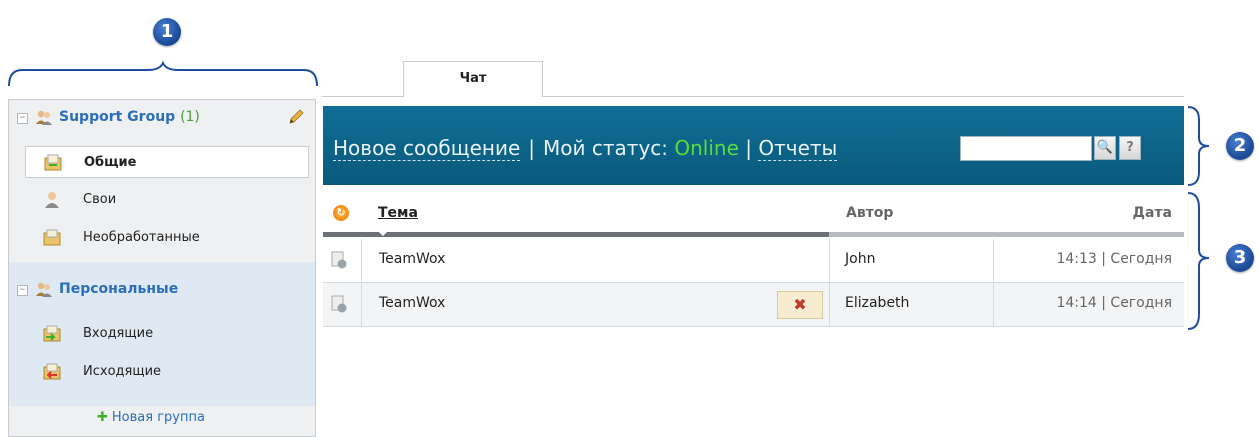 This screenshot has height=437, width=1259. What do you see at coordinates (1076, 259) in the screenshot?
I see `row-time: 14:13` at bounding box center [1076, 259].